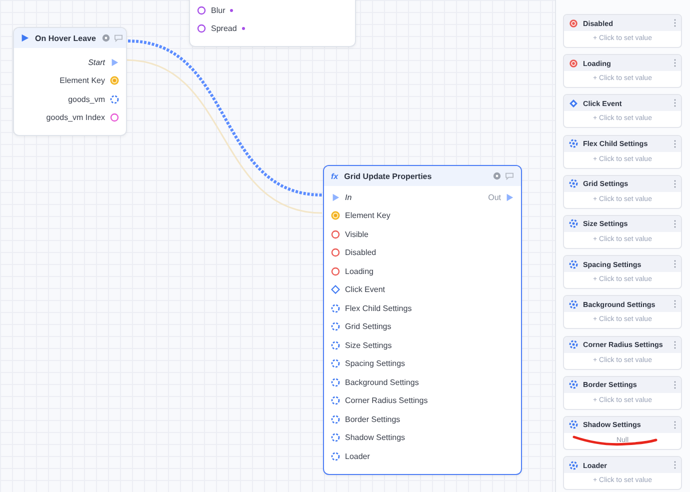  Describe the element at coordinates (334, 176) in the screenshot. I see `function-icon: fx` at that location.